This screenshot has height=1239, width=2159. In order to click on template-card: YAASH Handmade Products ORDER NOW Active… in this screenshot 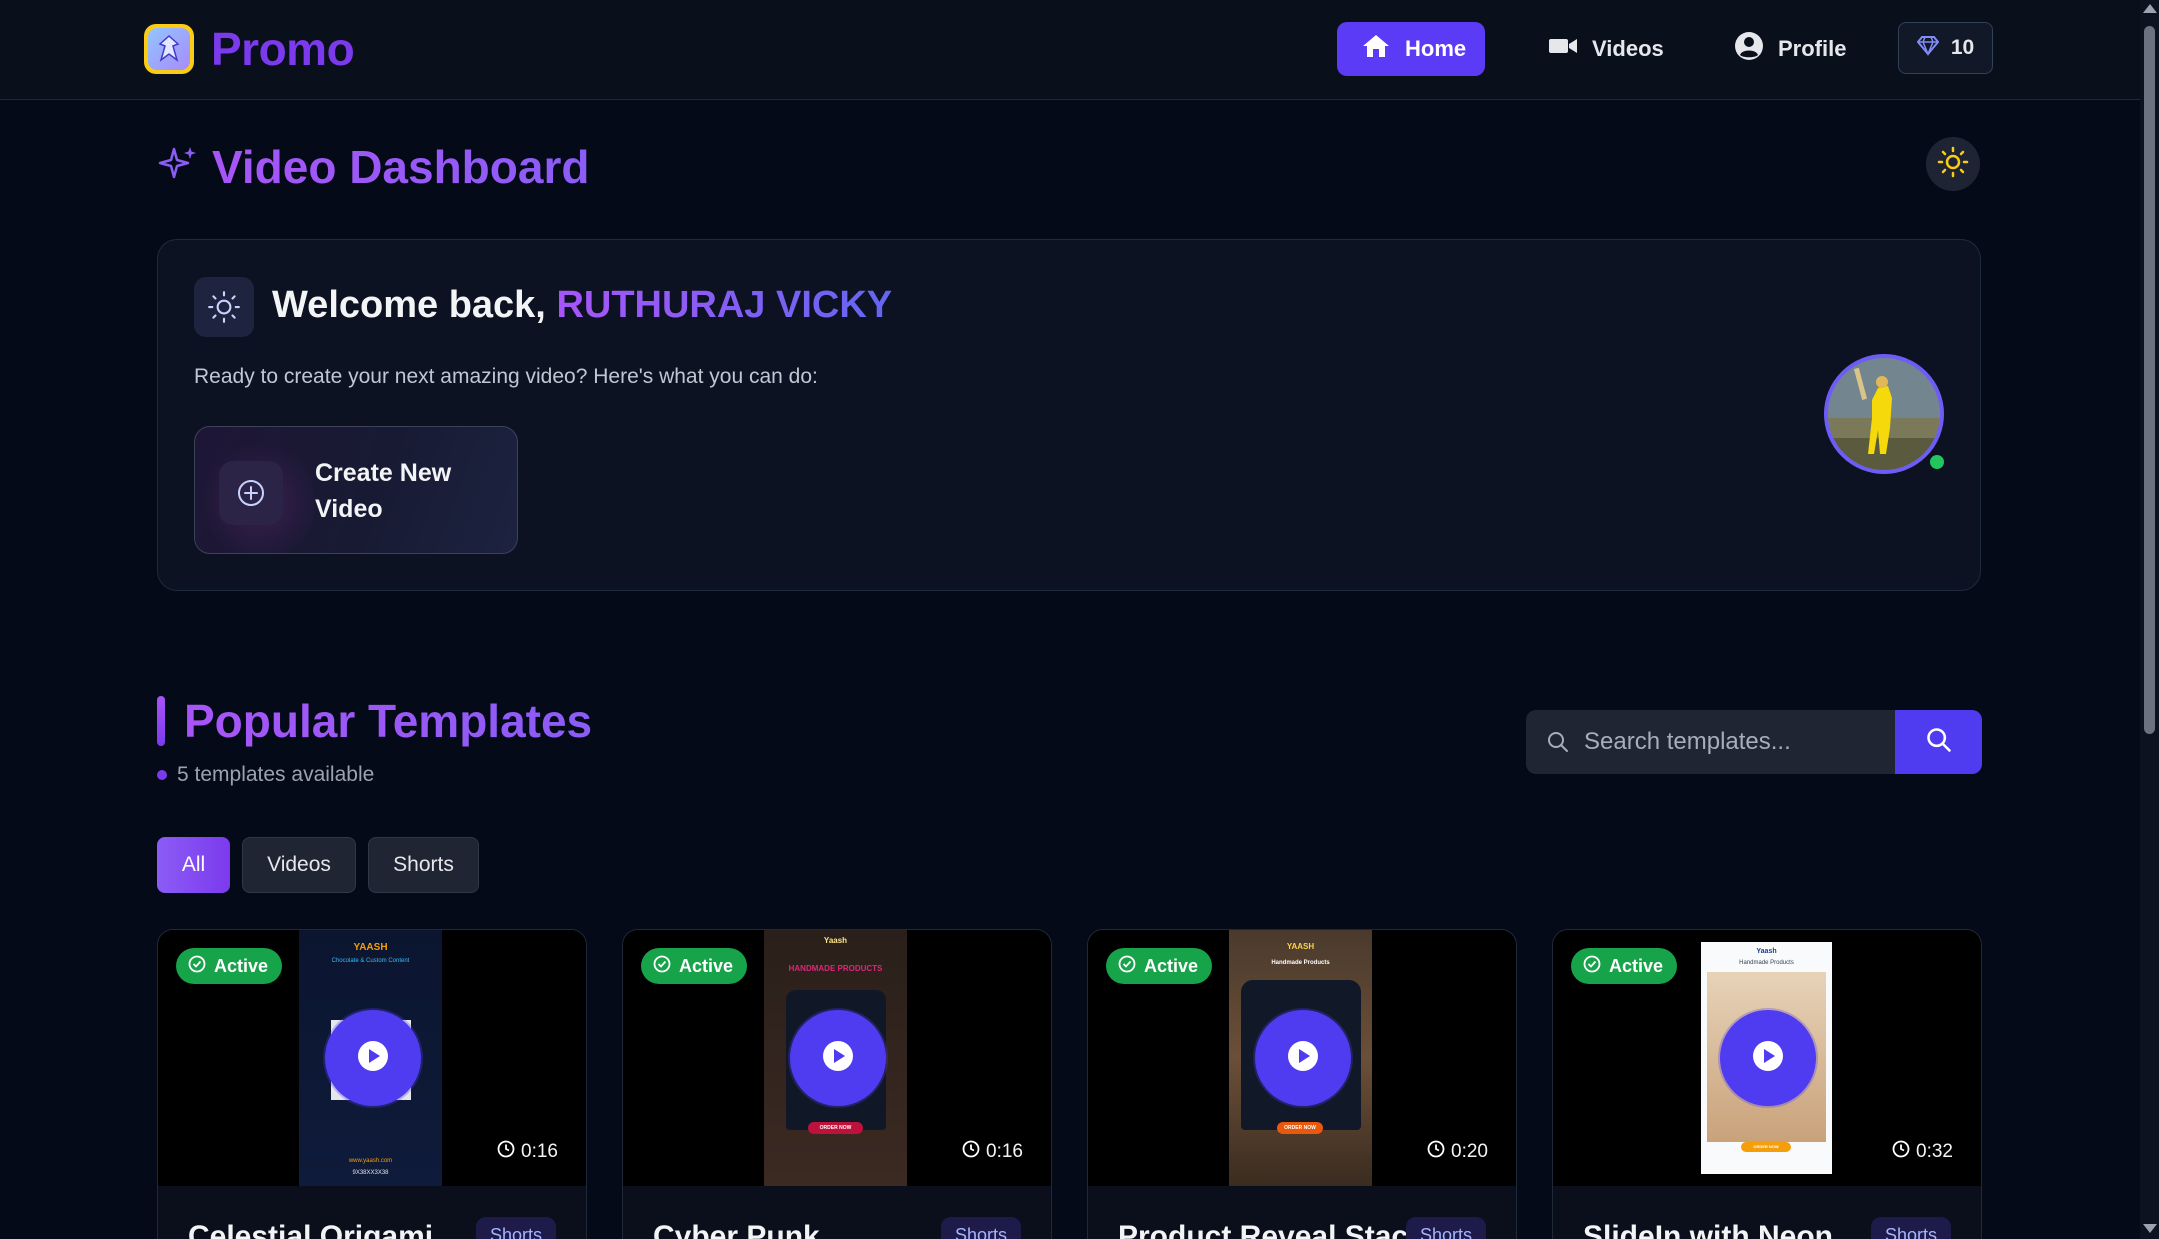, I will do `click(1302, 1084)`.